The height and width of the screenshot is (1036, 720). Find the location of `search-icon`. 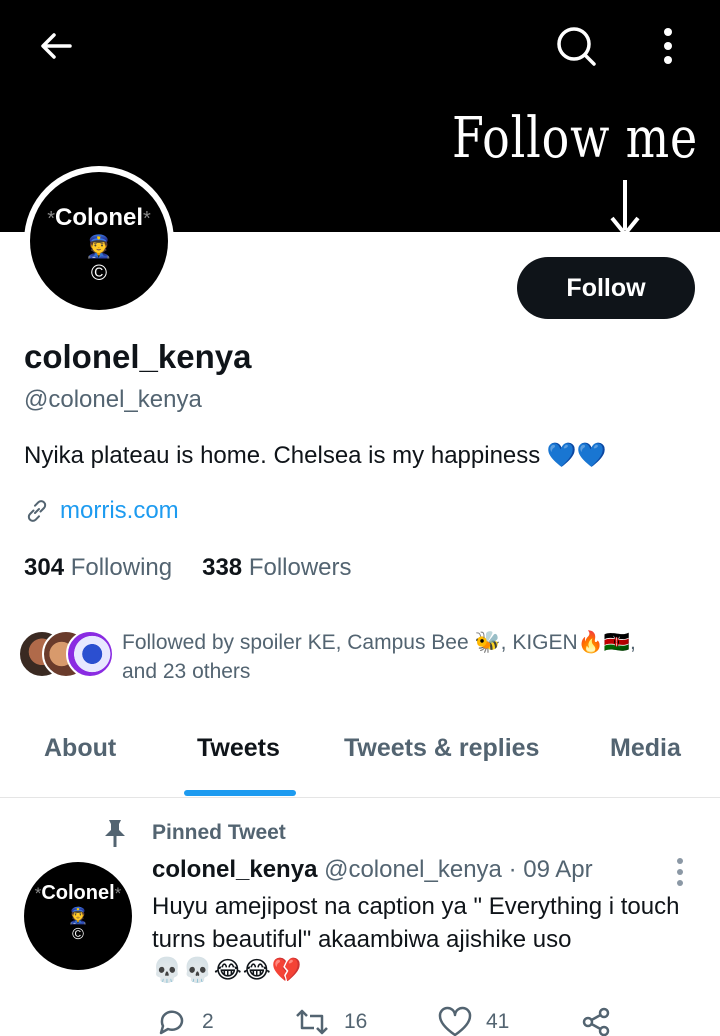

search-icon is located at coordinates (576, 46).